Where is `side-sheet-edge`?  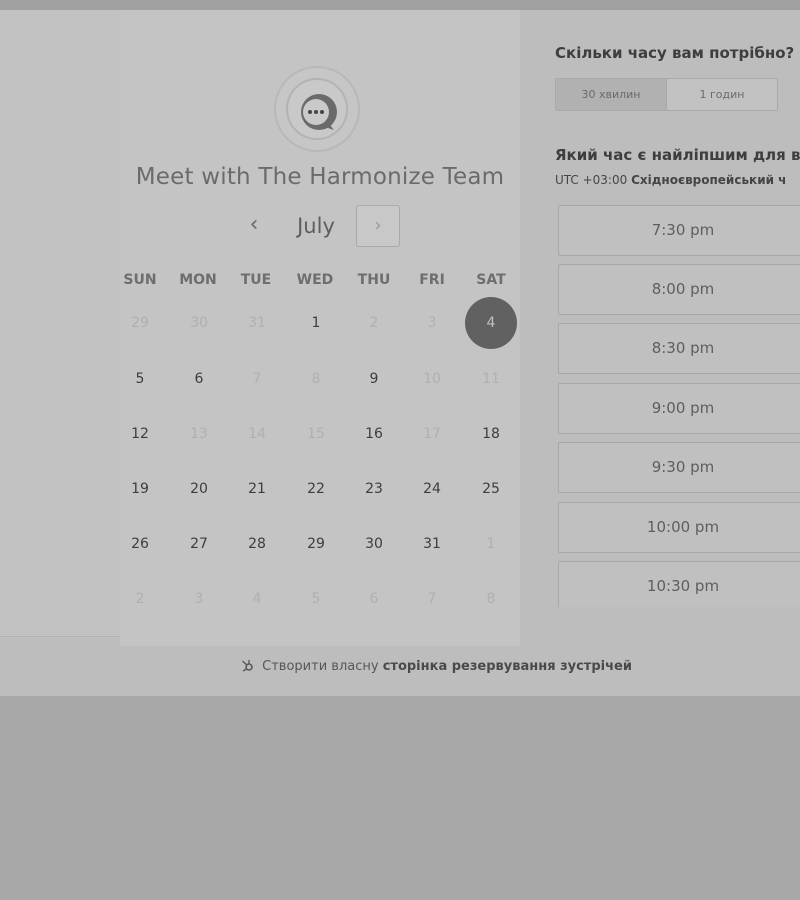
side-sheet-edge is located at coordinates (60, 324).